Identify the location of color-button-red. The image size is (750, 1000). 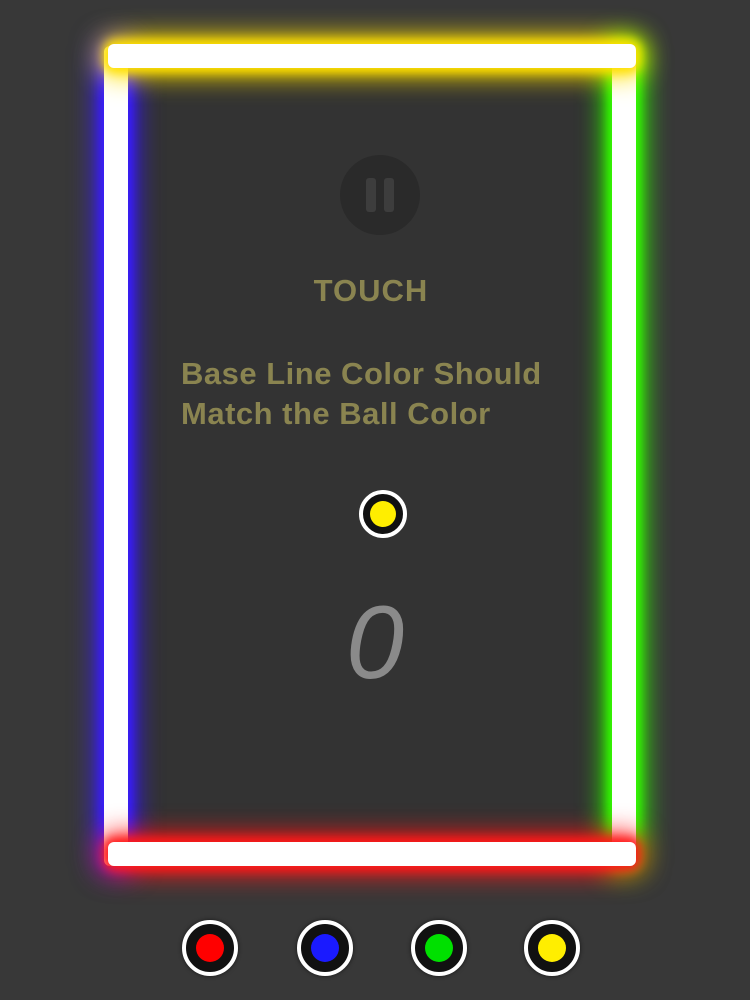
(210, 948).